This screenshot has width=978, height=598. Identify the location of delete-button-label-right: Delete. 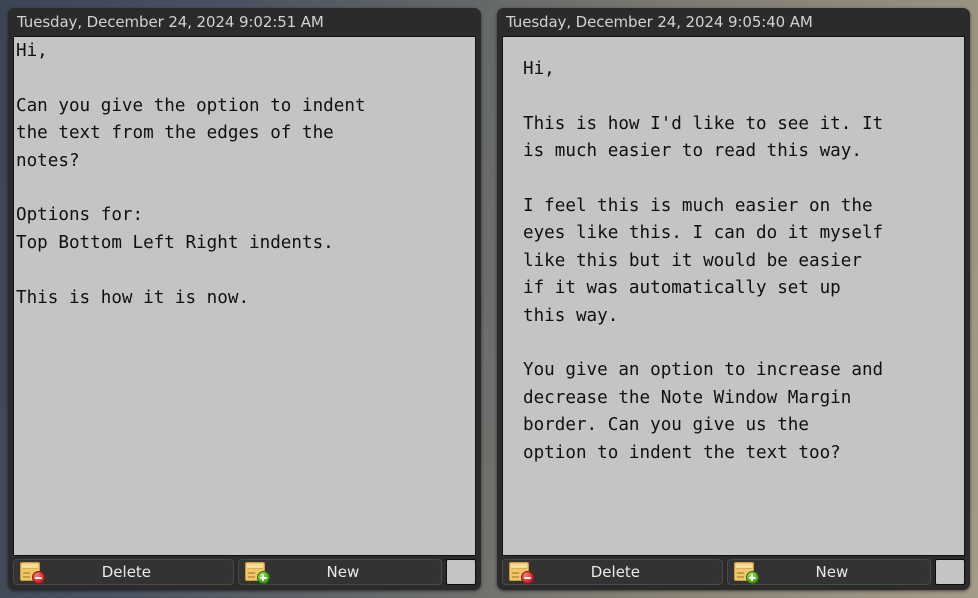
(615, 572).